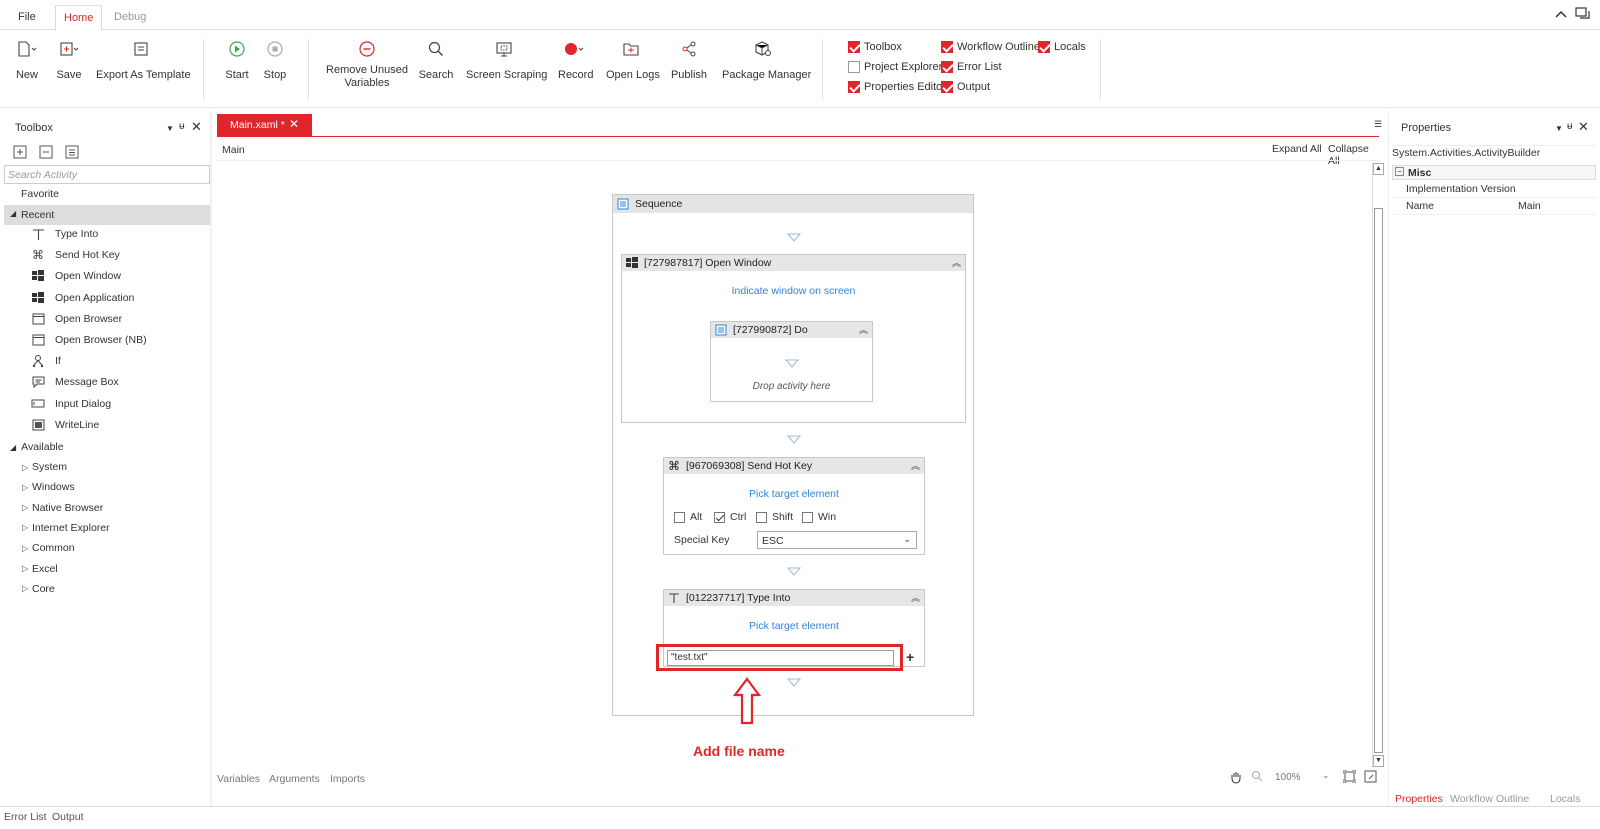 The height and width of the screenshot is (829, 1600). Describe the element at coordinates (1565, 799) in the screenshot. I see `locals-bottom-tab: Locals` at that location.